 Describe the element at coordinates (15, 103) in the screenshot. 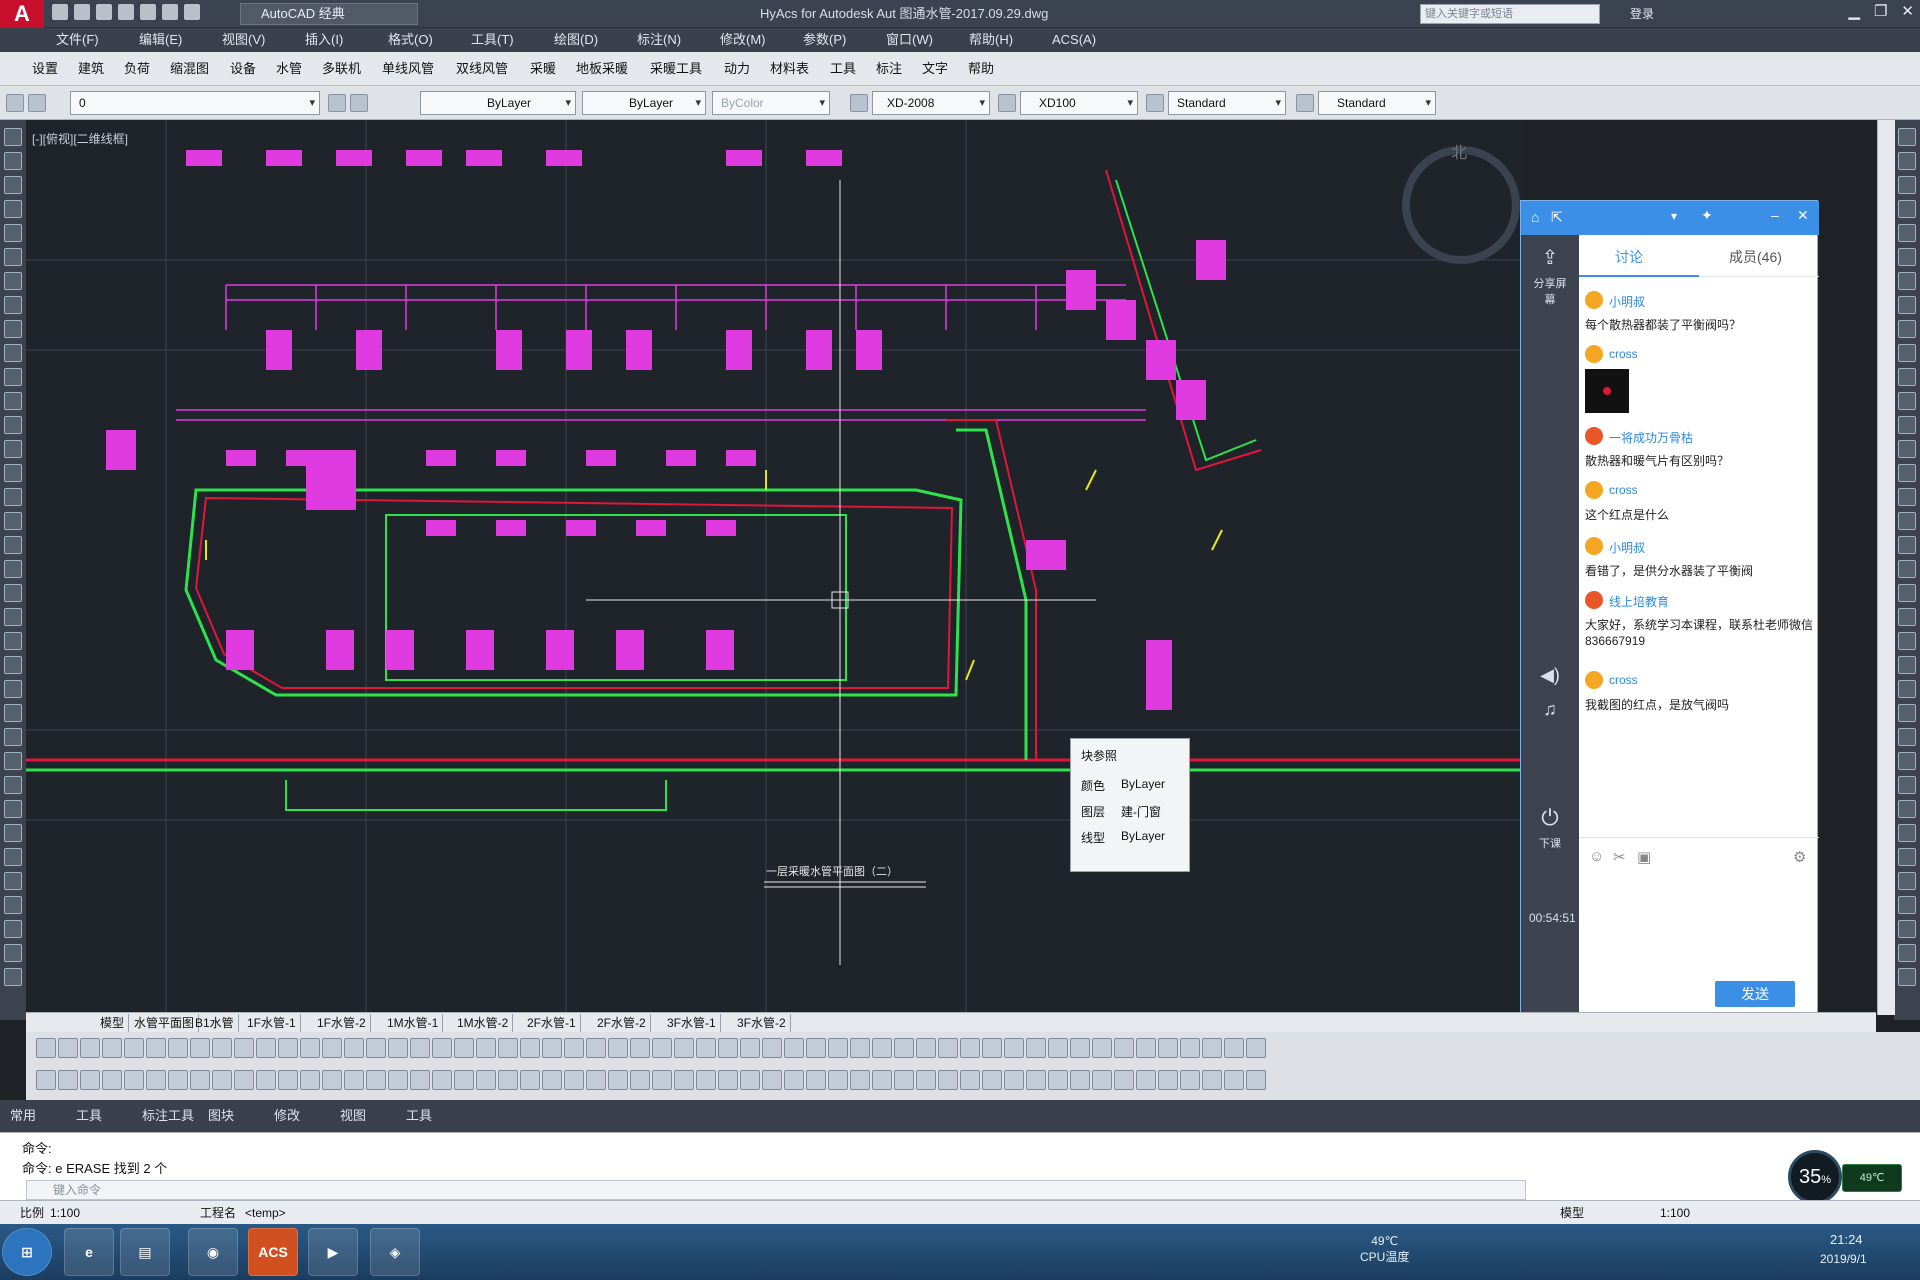

I see `layer-manager-icon` at that location.